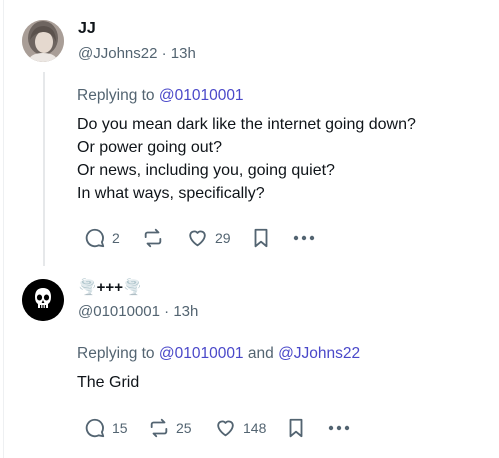 The height and width of the screenshot is (458, 499). Describe the element at coordinates (319, 353) in the screenshot. I see `mention-link: @JJohns22` at that location.